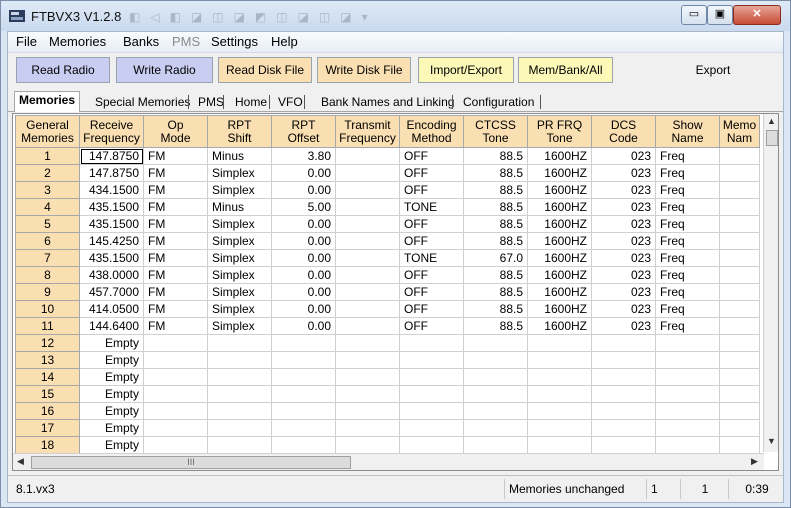 Image resolution: width=791 pixels, height=508 pixels. I want to click on row-header: 3, so click(47, 190).